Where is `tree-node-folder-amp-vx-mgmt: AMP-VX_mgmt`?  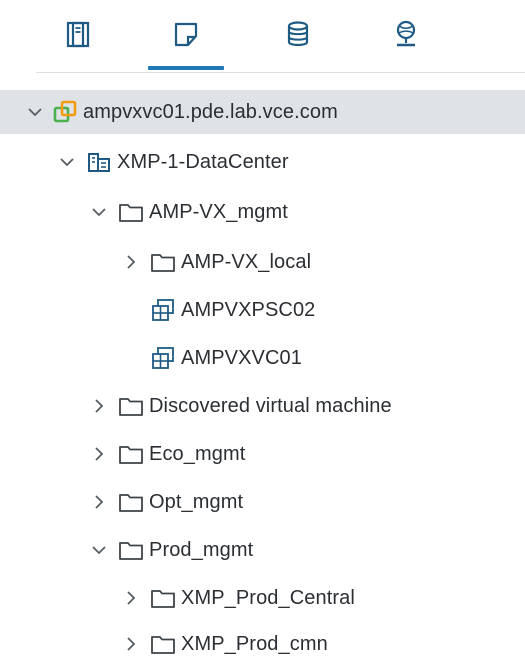 tree-node-folder-amp-vx-mgmt: AMP-VX_mgmt is located at coordinates (188, 212).